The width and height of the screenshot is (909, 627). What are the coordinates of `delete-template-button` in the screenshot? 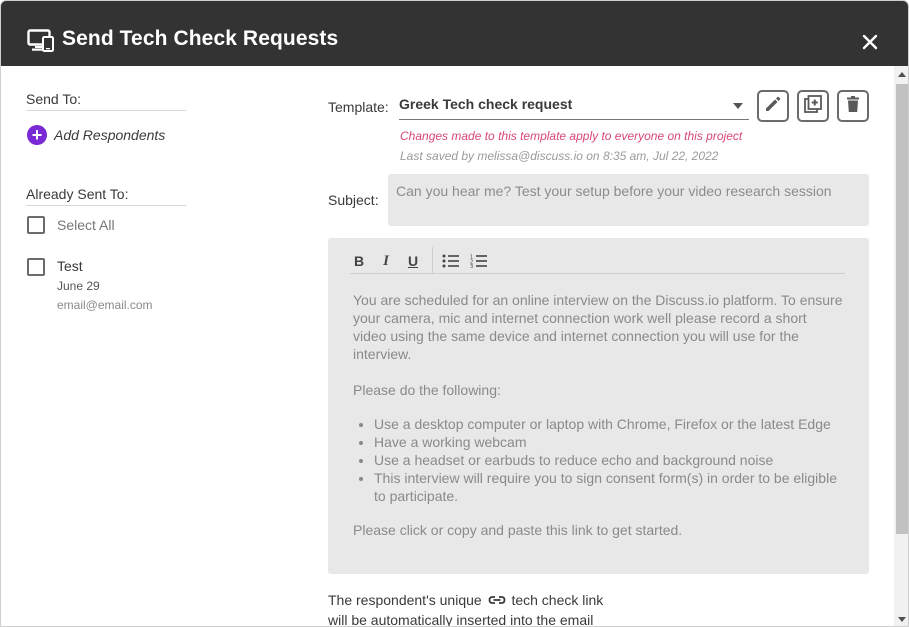 It's located at (853, 106).